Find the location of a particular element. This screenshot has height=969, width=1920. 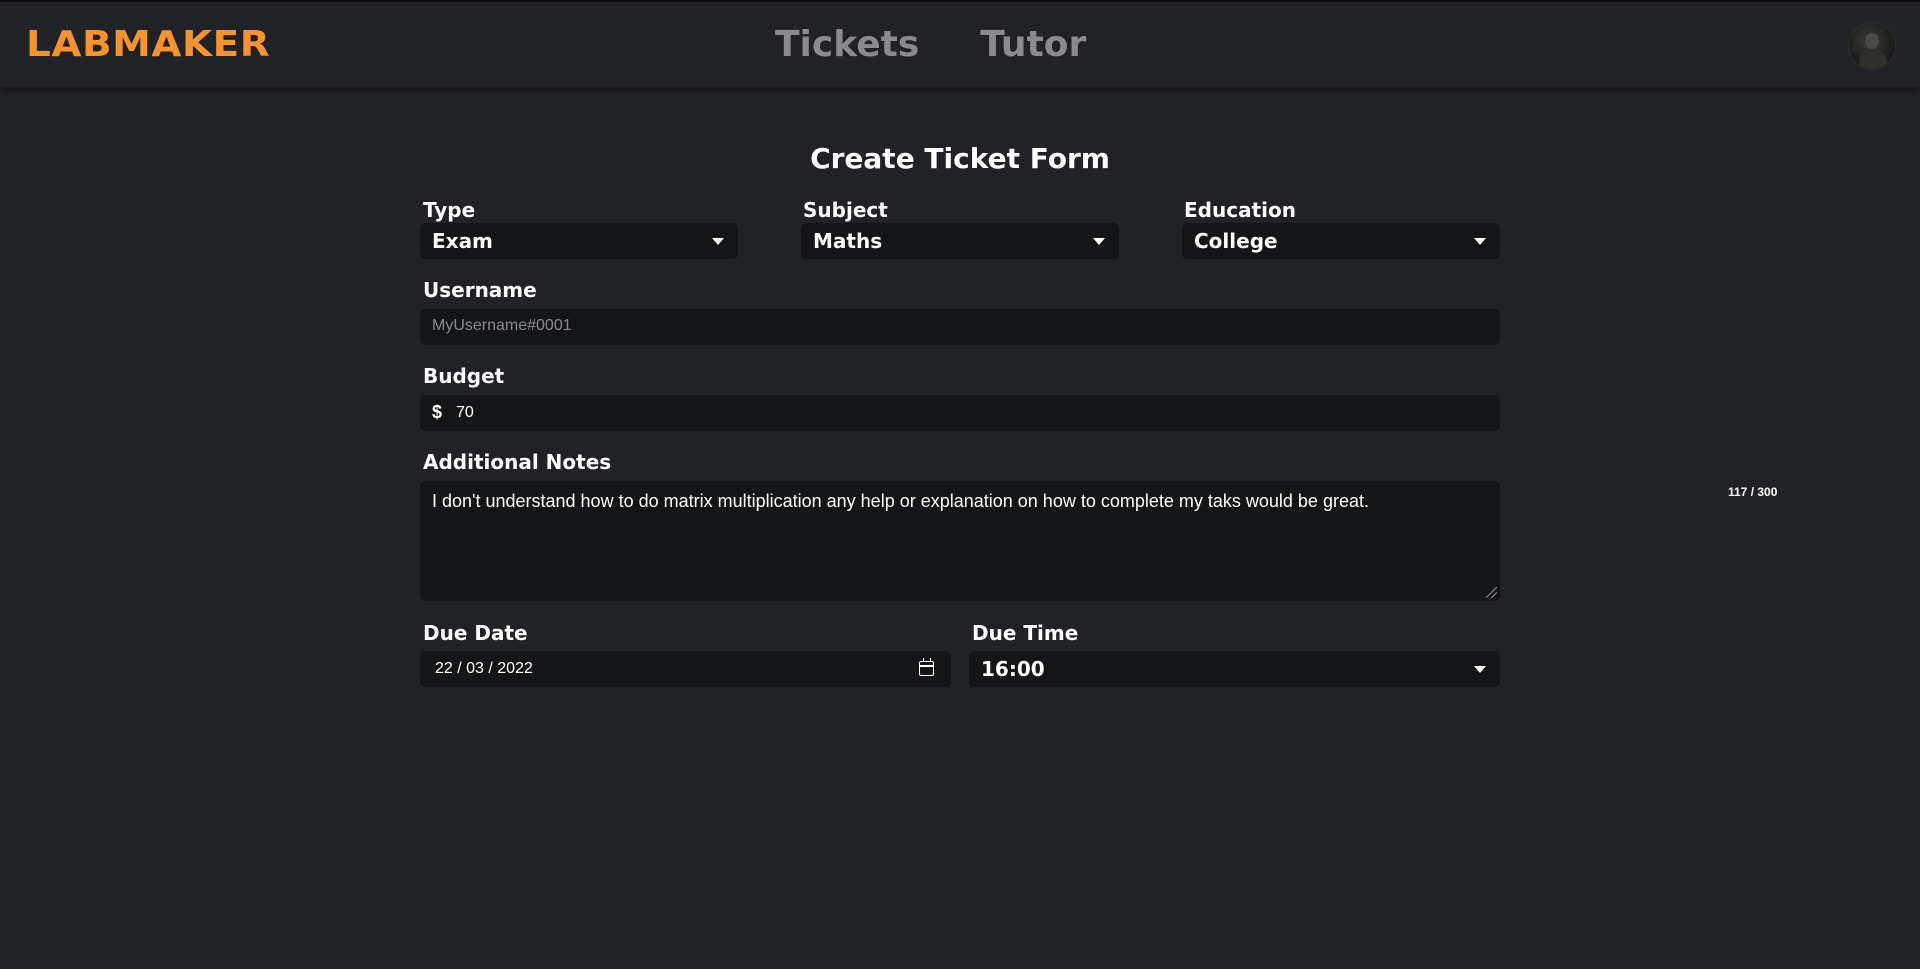

due-date-input: 22 / 03 / 2022 is located at coordinates (685, 669).